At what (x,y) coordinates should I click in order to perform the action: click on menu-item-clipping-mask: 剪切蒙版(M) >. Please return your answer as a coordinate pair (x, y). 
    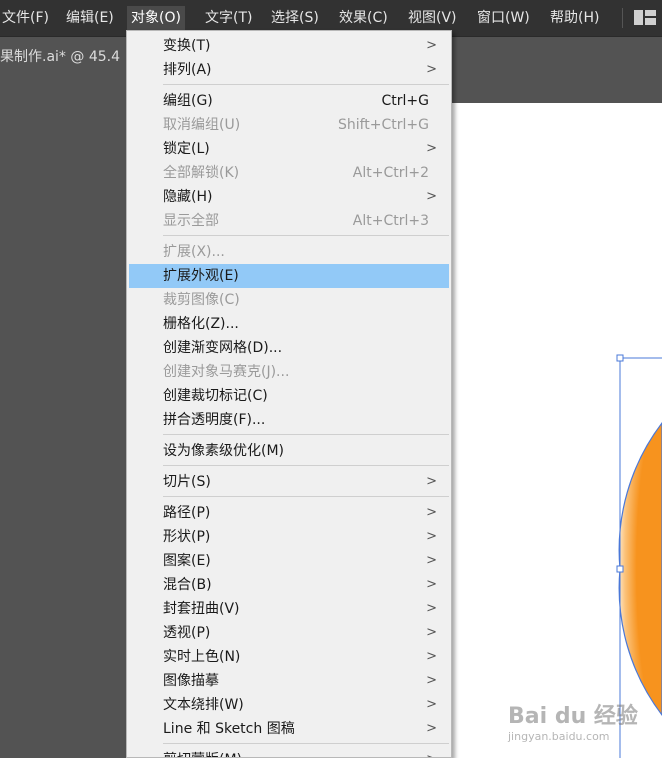
    Looking at the image, I should click on (289, 752).